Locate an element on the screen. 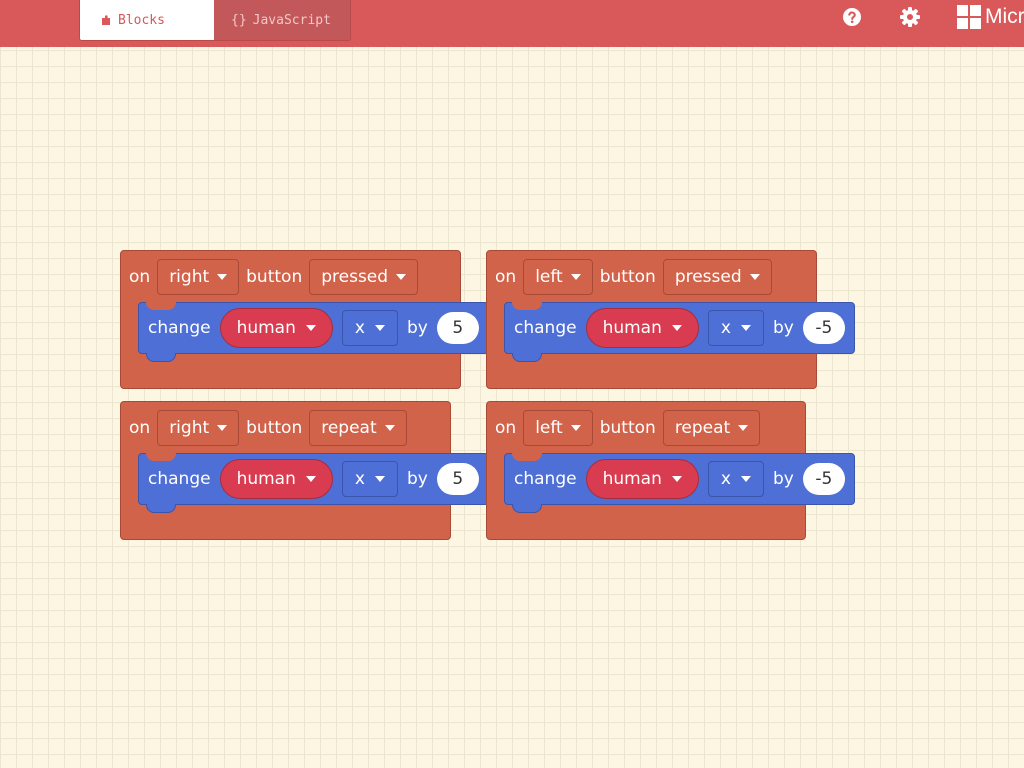  event-header: on left button repeat is located at coordinates (628, 428).